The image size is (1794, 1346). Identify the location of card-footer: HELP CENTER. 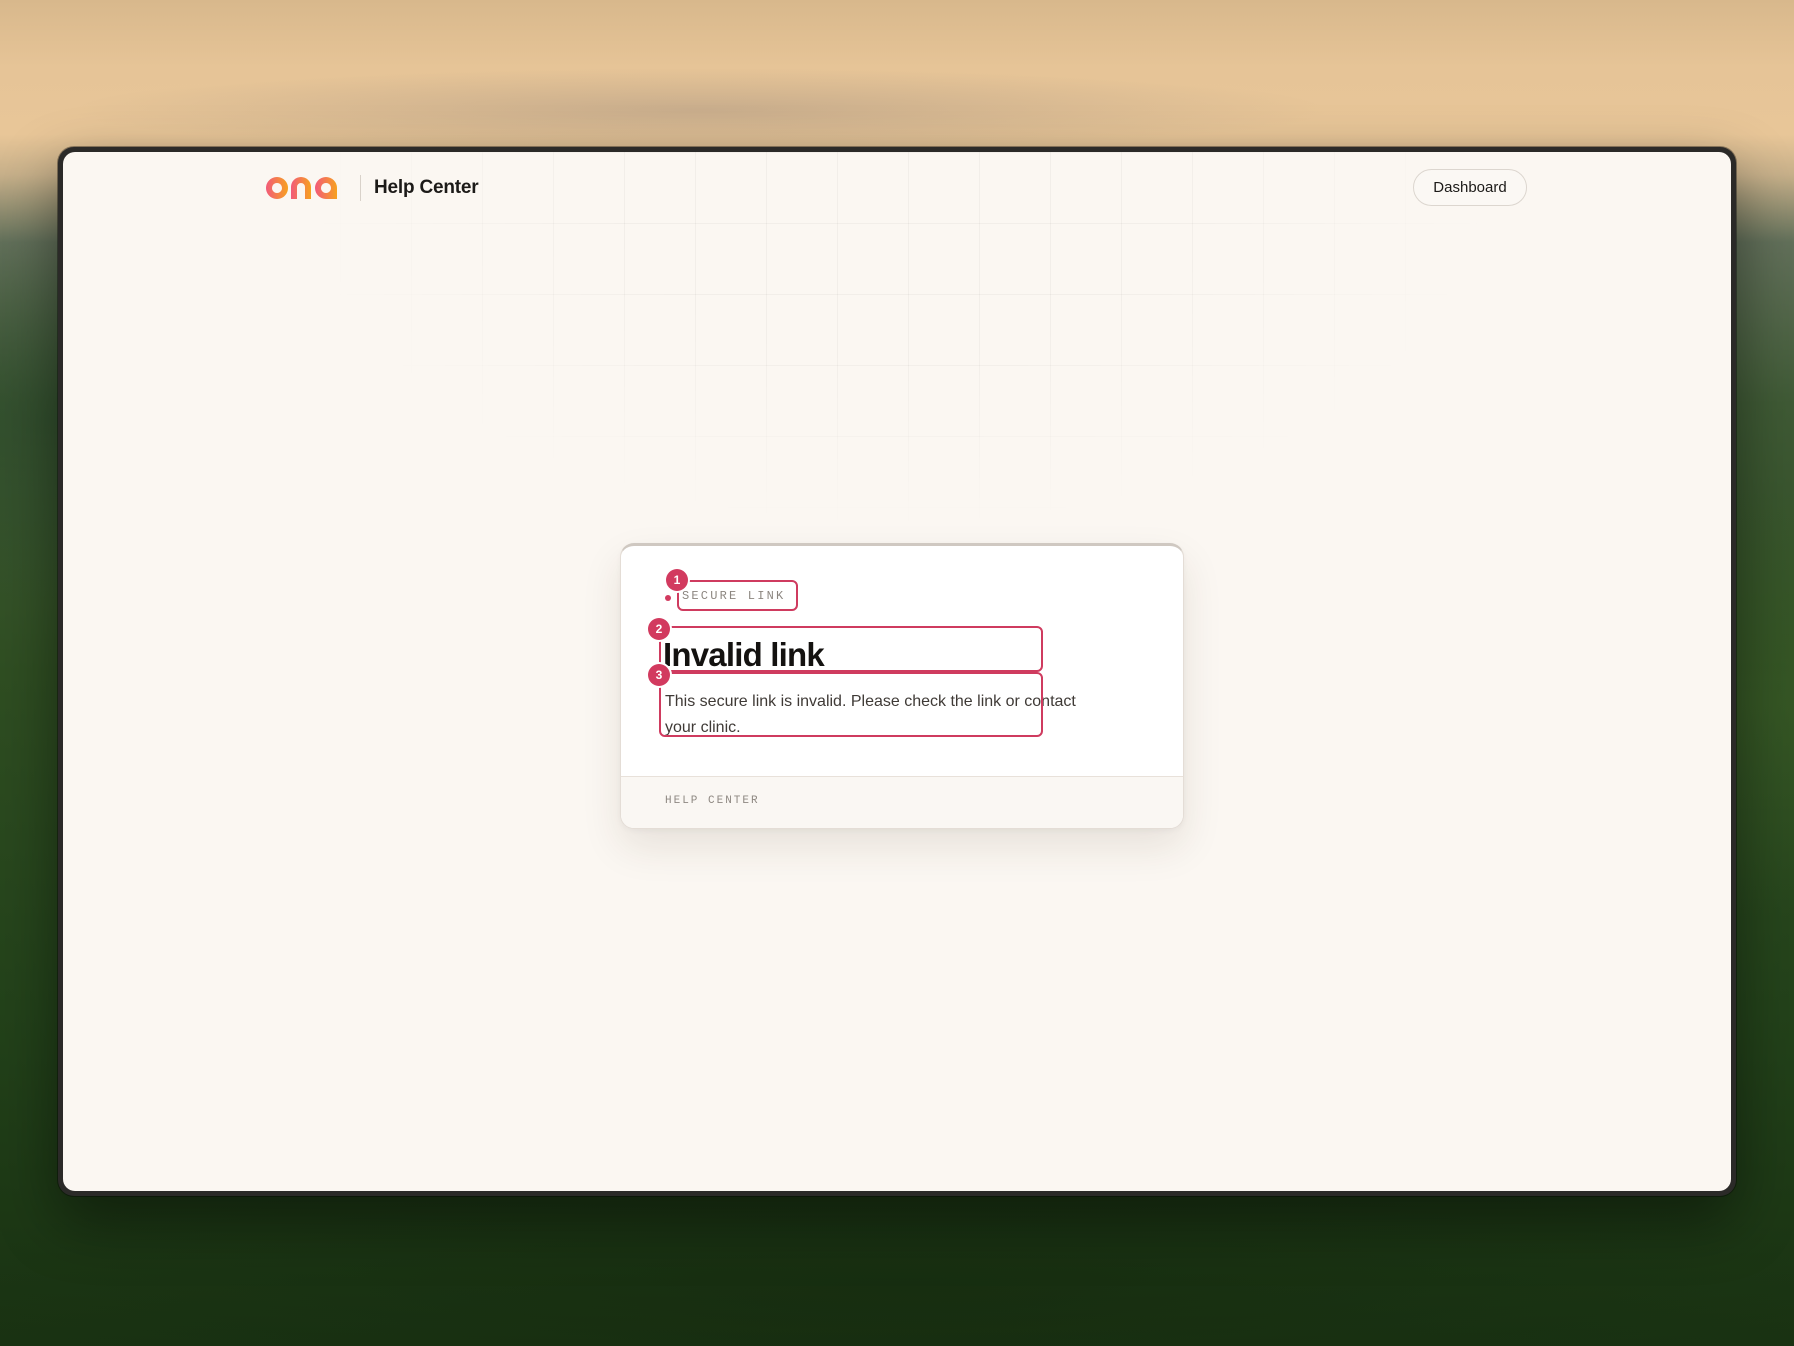
(902, 802).